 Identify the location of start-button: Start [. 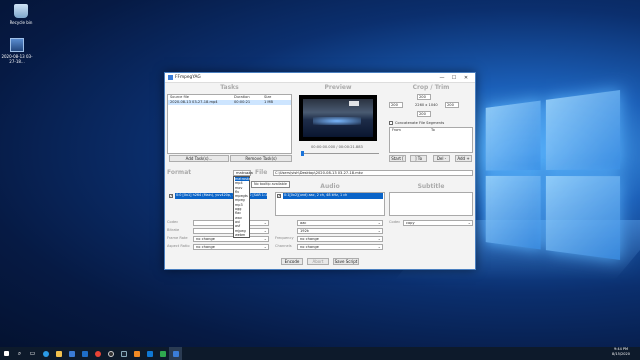
(397, 158).